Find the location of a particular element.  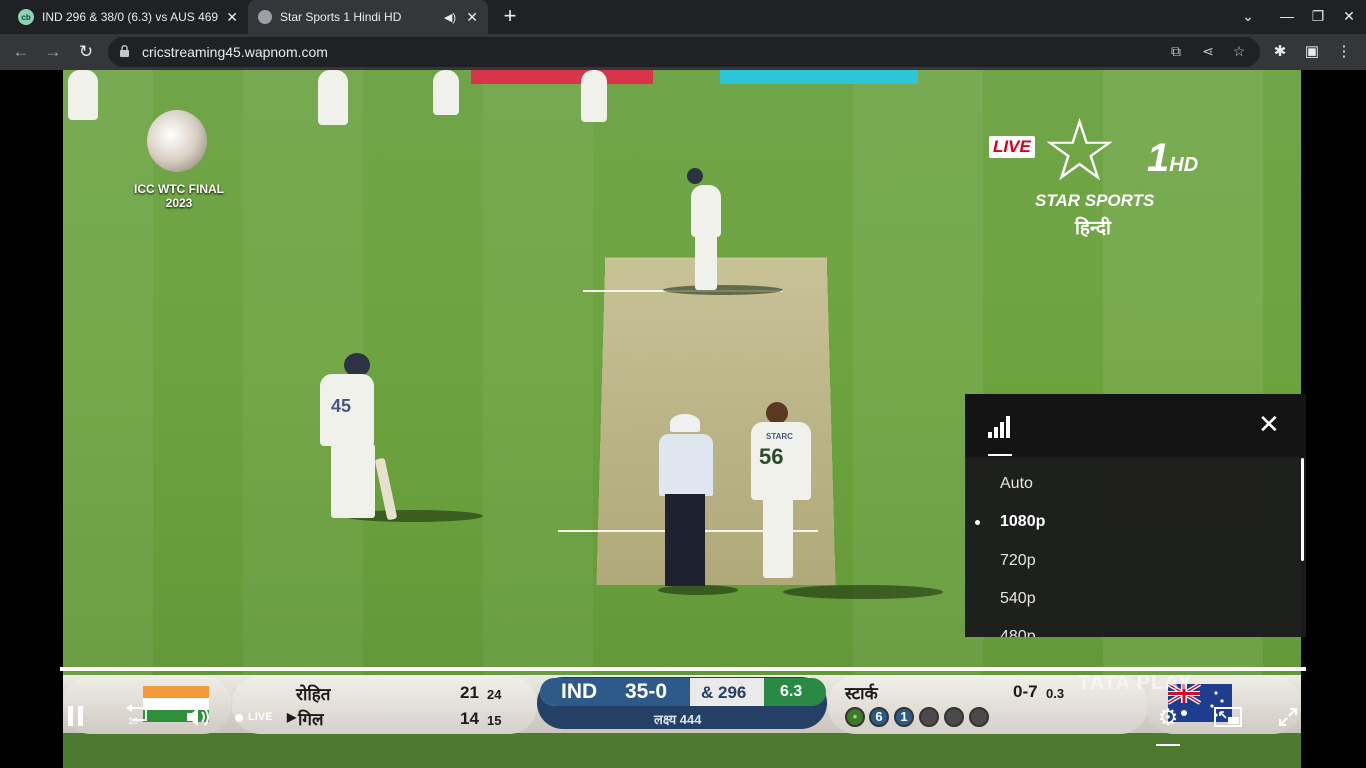

menu-scrollbar is located at coordinates (1302, 509).